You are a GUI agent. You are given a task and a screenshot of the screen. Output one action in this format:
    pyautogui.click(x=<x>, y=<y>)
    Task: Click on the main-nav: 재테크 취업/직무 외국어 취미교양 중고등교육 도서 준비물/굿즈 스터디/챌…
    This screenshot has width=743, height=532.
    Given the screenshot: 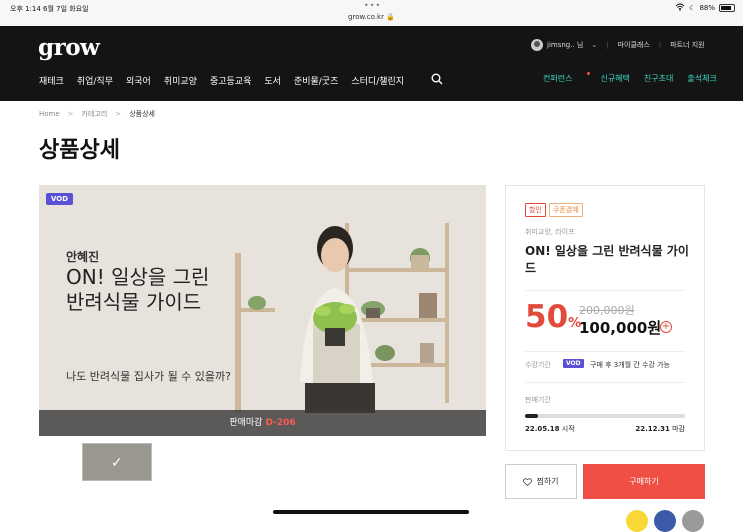 What is the action you would take?
    pyautogui.click(x=228, y=80)
    